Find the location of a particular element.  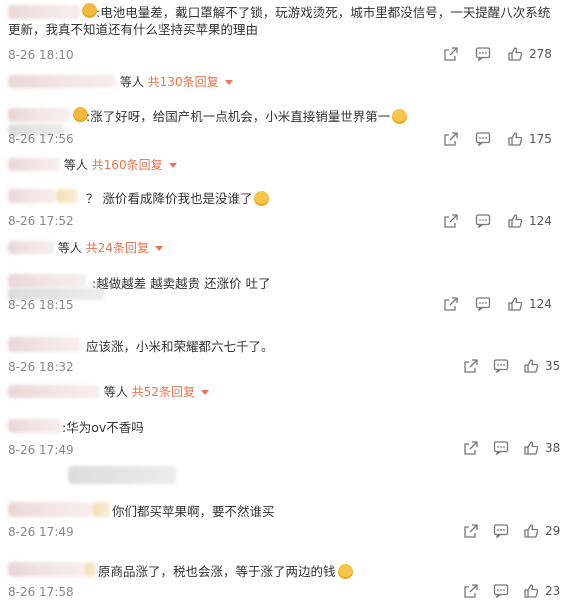

like-button: 278 is located at coordinates (529, 54).